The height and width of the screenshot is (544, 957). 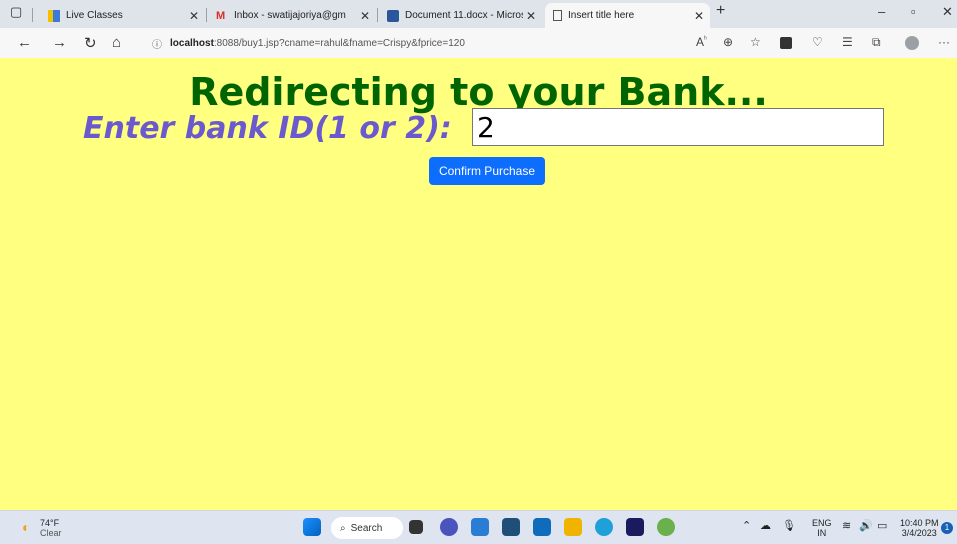 What do you see at coordinates (765, 526) in the screenshot?
I see `cloud-icon: ☁` at bounding box center [765, 526].